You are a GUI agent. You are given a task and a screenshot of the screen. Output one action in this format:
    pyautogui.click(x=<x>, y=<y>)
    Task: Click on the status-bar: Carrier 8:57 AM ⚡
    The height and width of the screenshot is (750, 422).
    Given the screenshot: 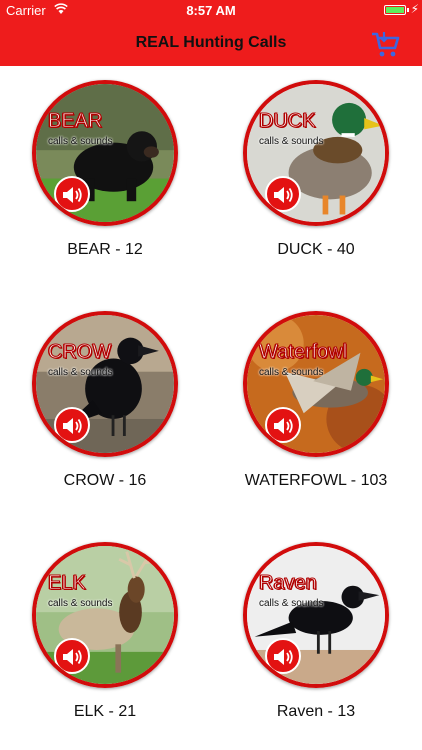 What is the action you would take?
    pyautogui.click(x=211, y=11)
    